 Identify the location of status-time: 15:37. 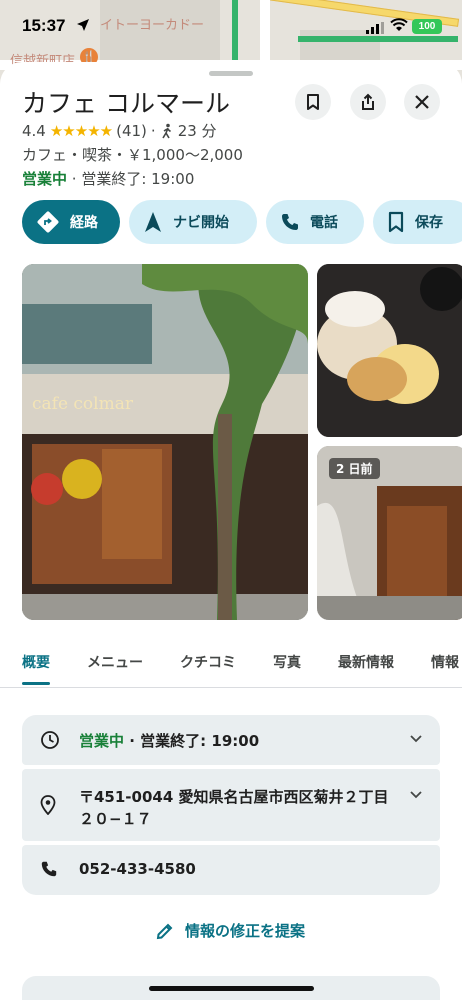
(44, 25).